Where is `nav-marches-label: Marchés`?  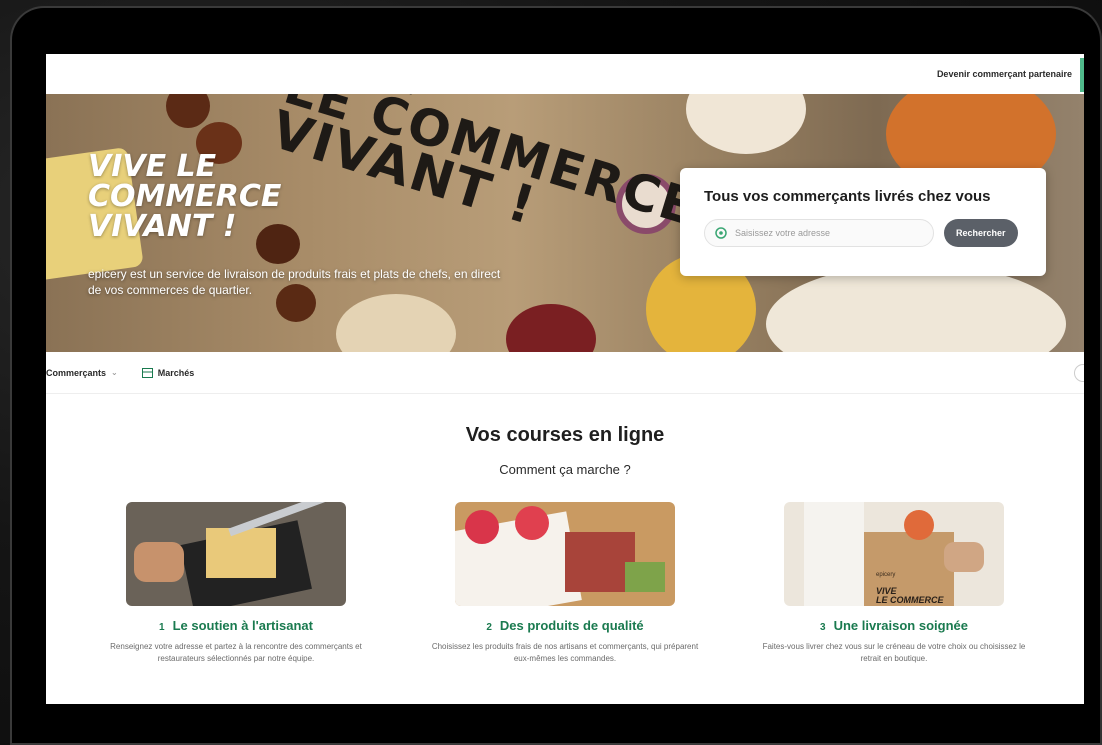
nav-marches-label: Marchés is located at coordinates (176, 372).